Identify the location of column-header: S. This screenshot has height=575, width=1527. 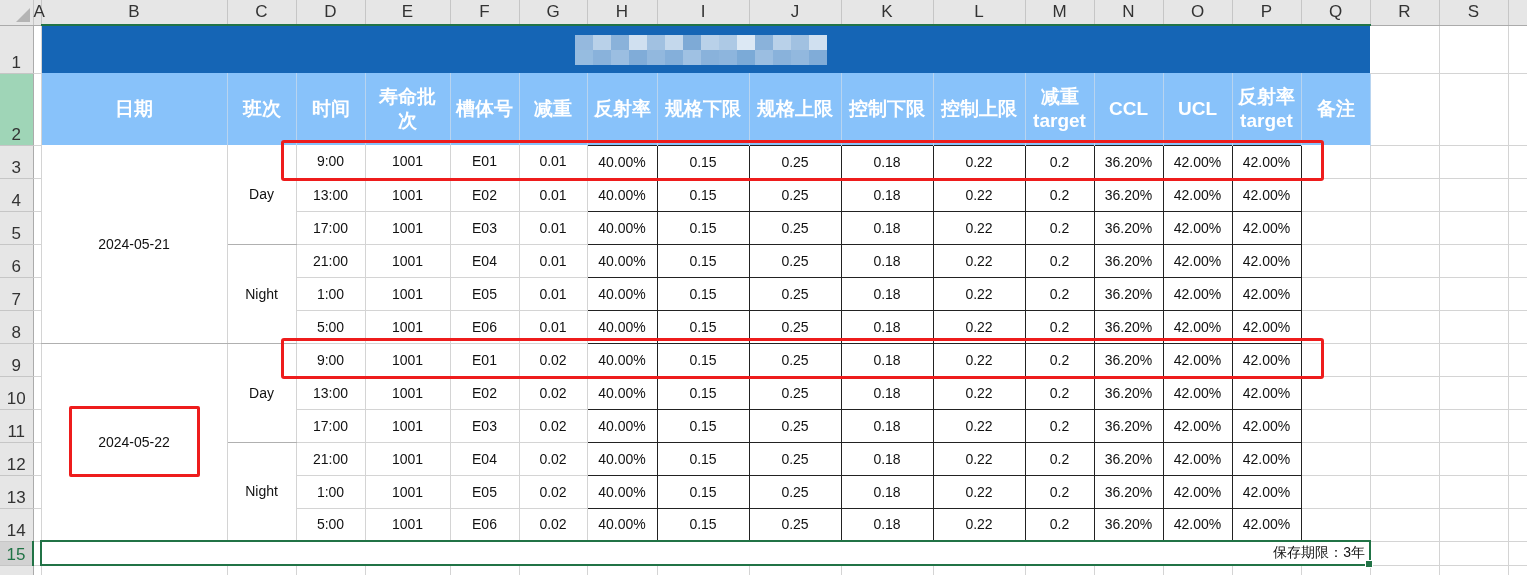
(1473, 12).